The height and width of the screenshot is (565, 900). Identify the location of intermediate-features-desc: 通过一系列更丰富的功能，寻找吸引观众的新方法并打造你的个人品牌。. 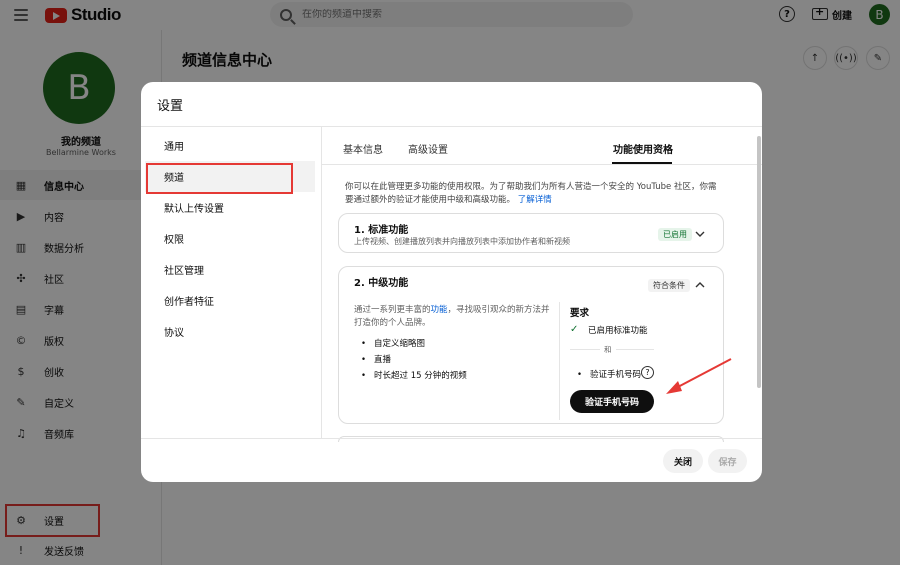
(454, 317).